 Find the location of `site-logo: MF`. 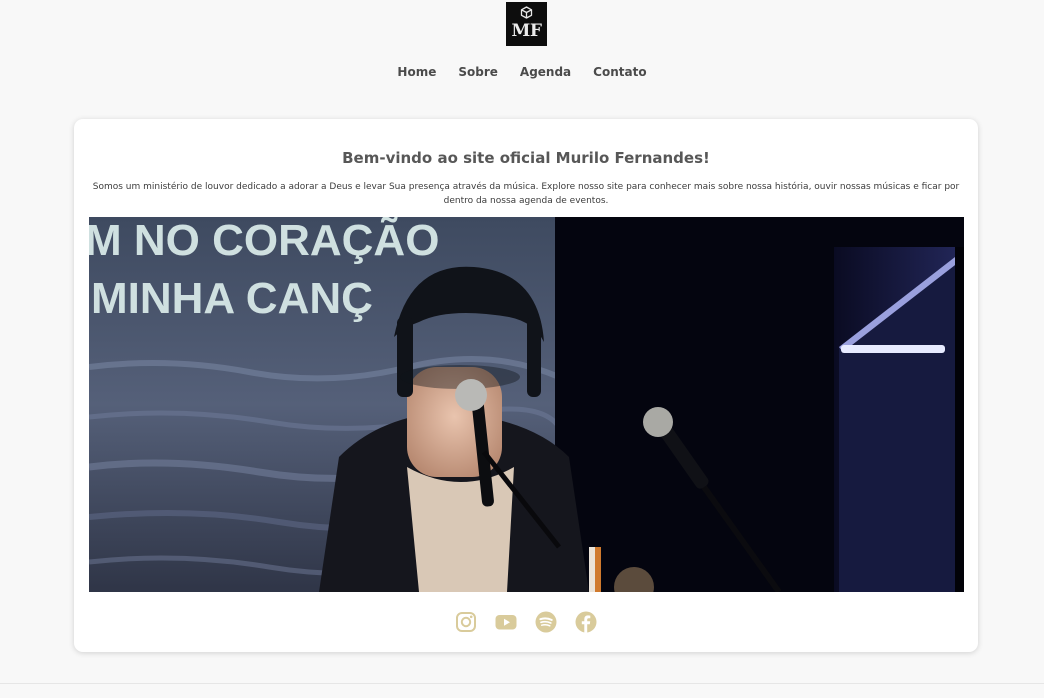

site-logo: MF is located at coordinates (526, 24).